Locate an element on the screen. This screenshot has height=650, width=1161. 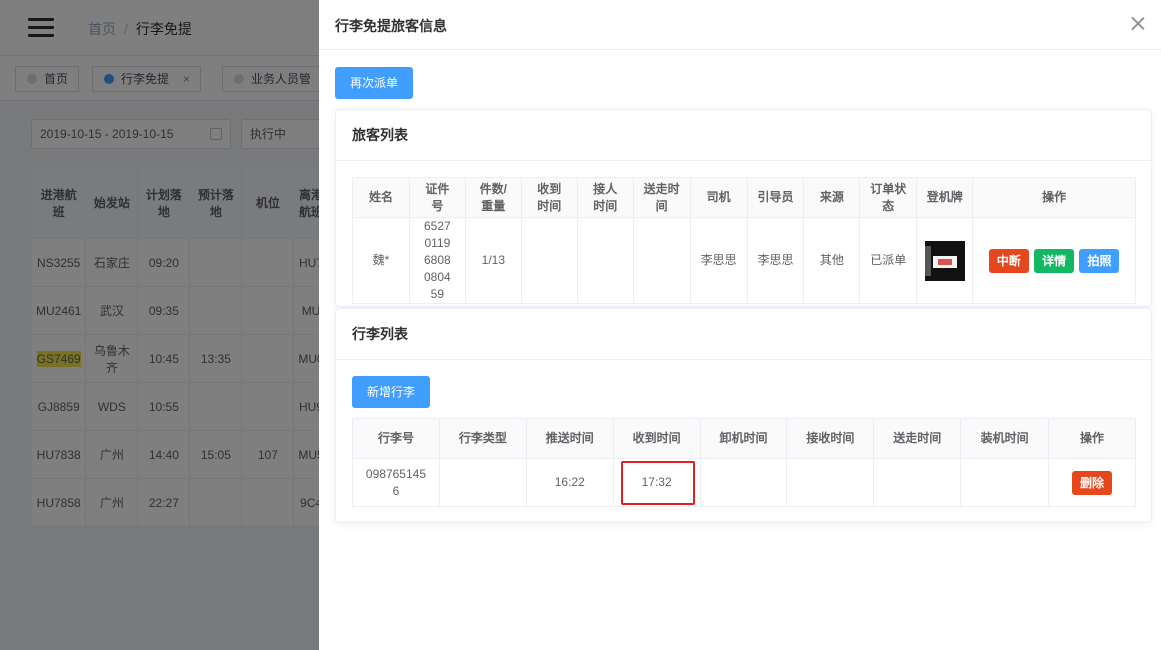
luggage-row: 0987651456 16:22 17:32 删除 is located at coordinates (744, 482).